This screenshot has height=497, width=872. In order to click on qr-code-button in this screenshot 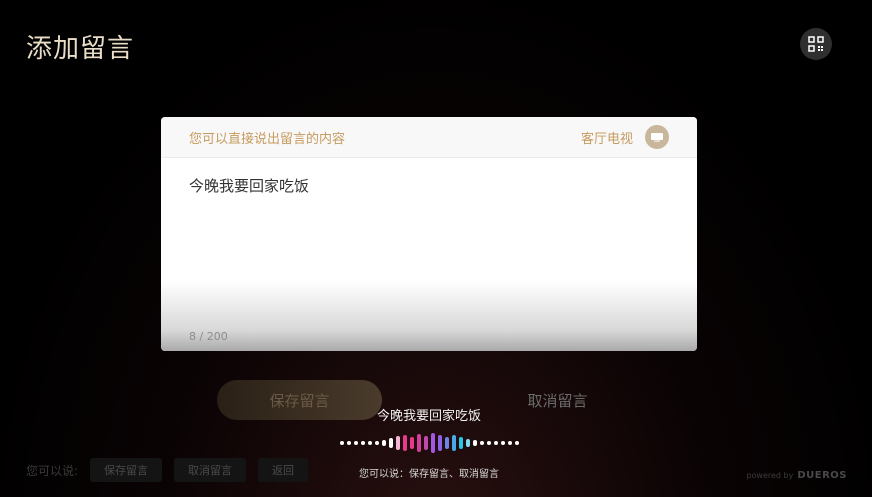, I will do `click(816, 44)`.